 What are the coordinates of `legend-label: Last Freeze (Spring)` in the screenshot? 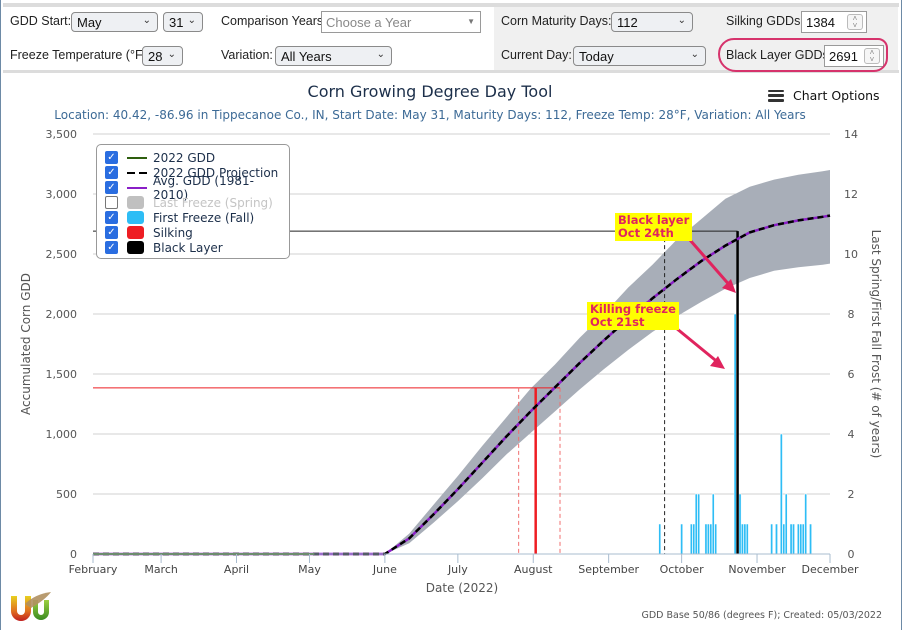 It's located at (213, 202).